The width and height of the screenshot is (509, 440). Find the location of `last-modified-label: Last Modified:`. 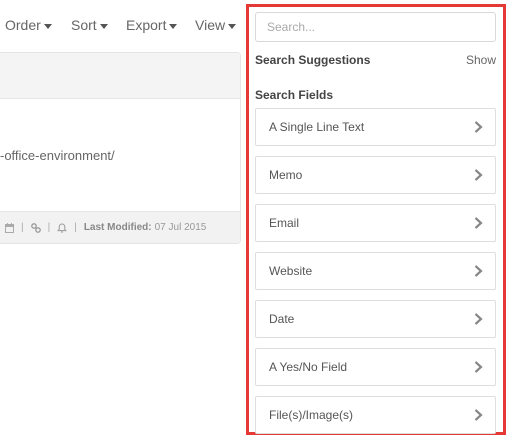

last-modified-label: Last Modified: is located at coordinates (117, 227).